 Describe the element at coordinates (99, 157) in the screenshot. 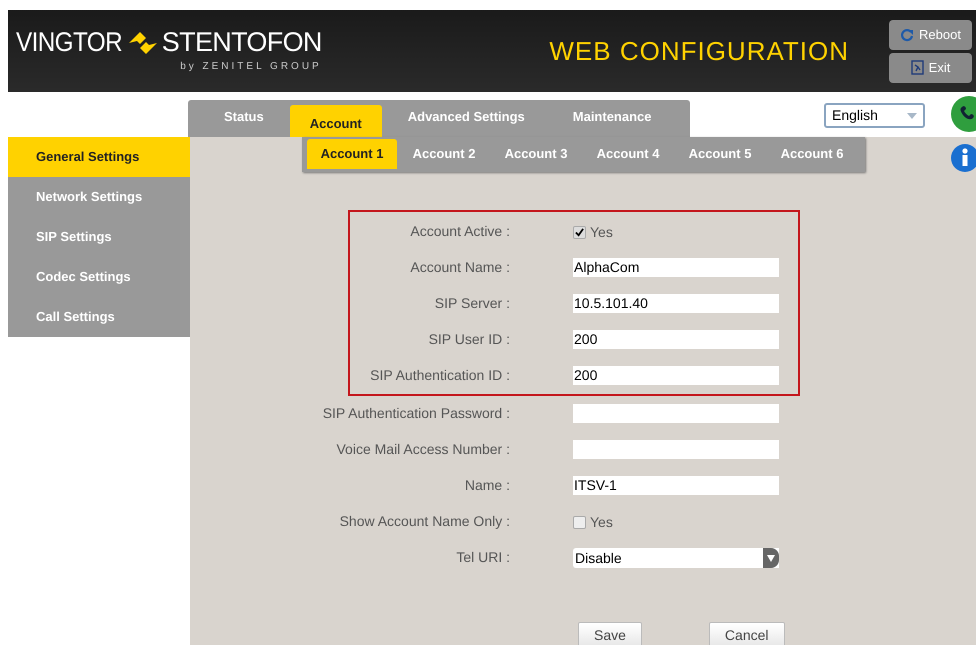

I see `sidebar-item: General Settings` at that location.